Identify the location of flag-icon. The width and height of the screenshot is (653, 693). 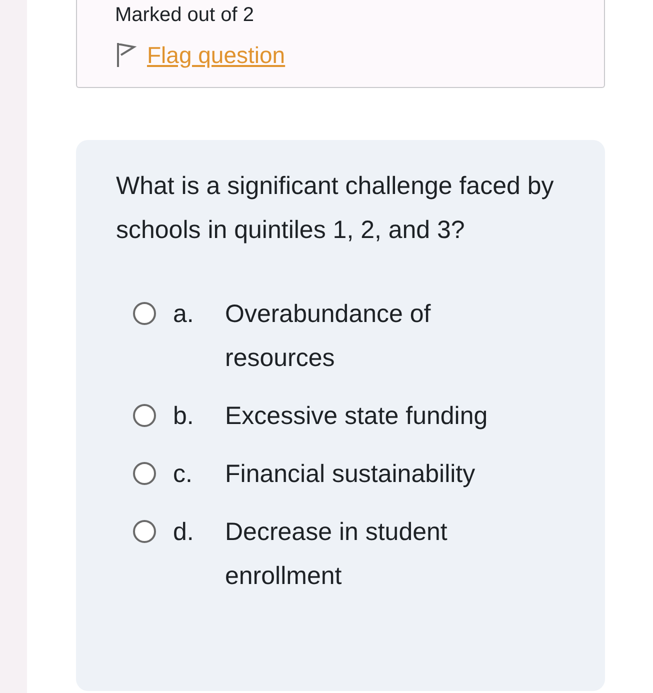
(126, 55).